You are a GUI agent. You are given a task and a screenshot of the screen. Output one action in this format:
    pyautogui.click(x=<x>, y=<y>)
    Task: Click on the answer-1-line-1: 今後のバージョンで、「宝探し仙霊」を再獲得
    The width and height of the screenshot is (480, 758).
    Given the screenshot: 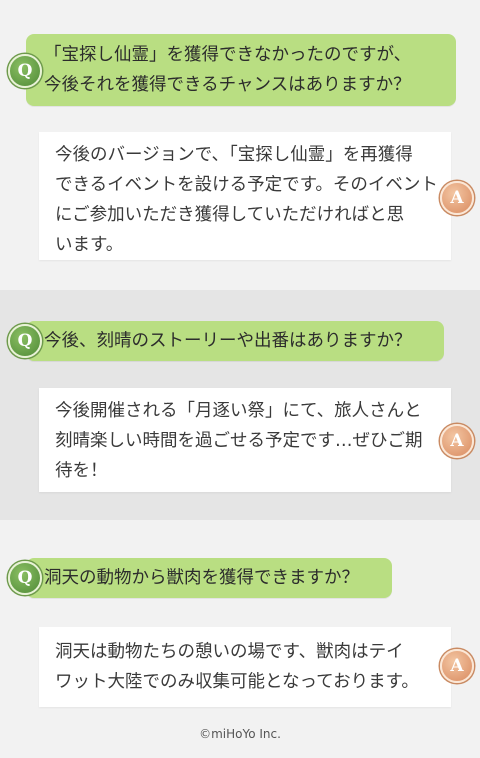 What is the action you would take?
    pyautogui.click(x=234, y=155)
    